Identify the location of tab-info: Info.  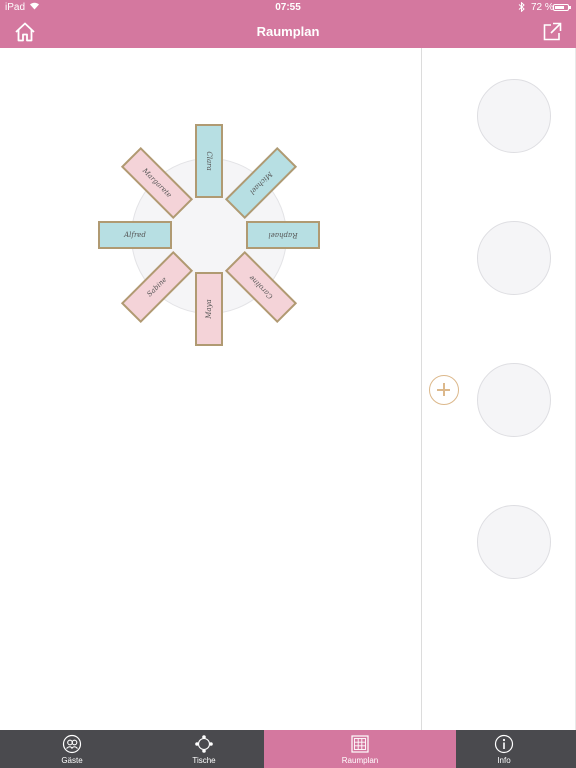
(504, 749).